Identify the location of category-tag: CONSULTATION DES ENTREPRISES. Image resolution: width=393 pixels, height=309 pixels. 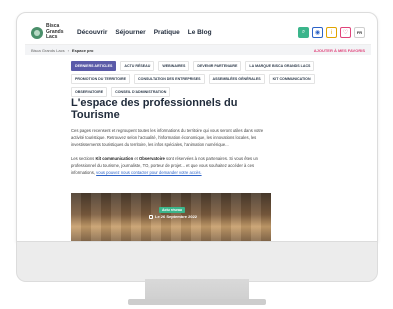
(169, 79).